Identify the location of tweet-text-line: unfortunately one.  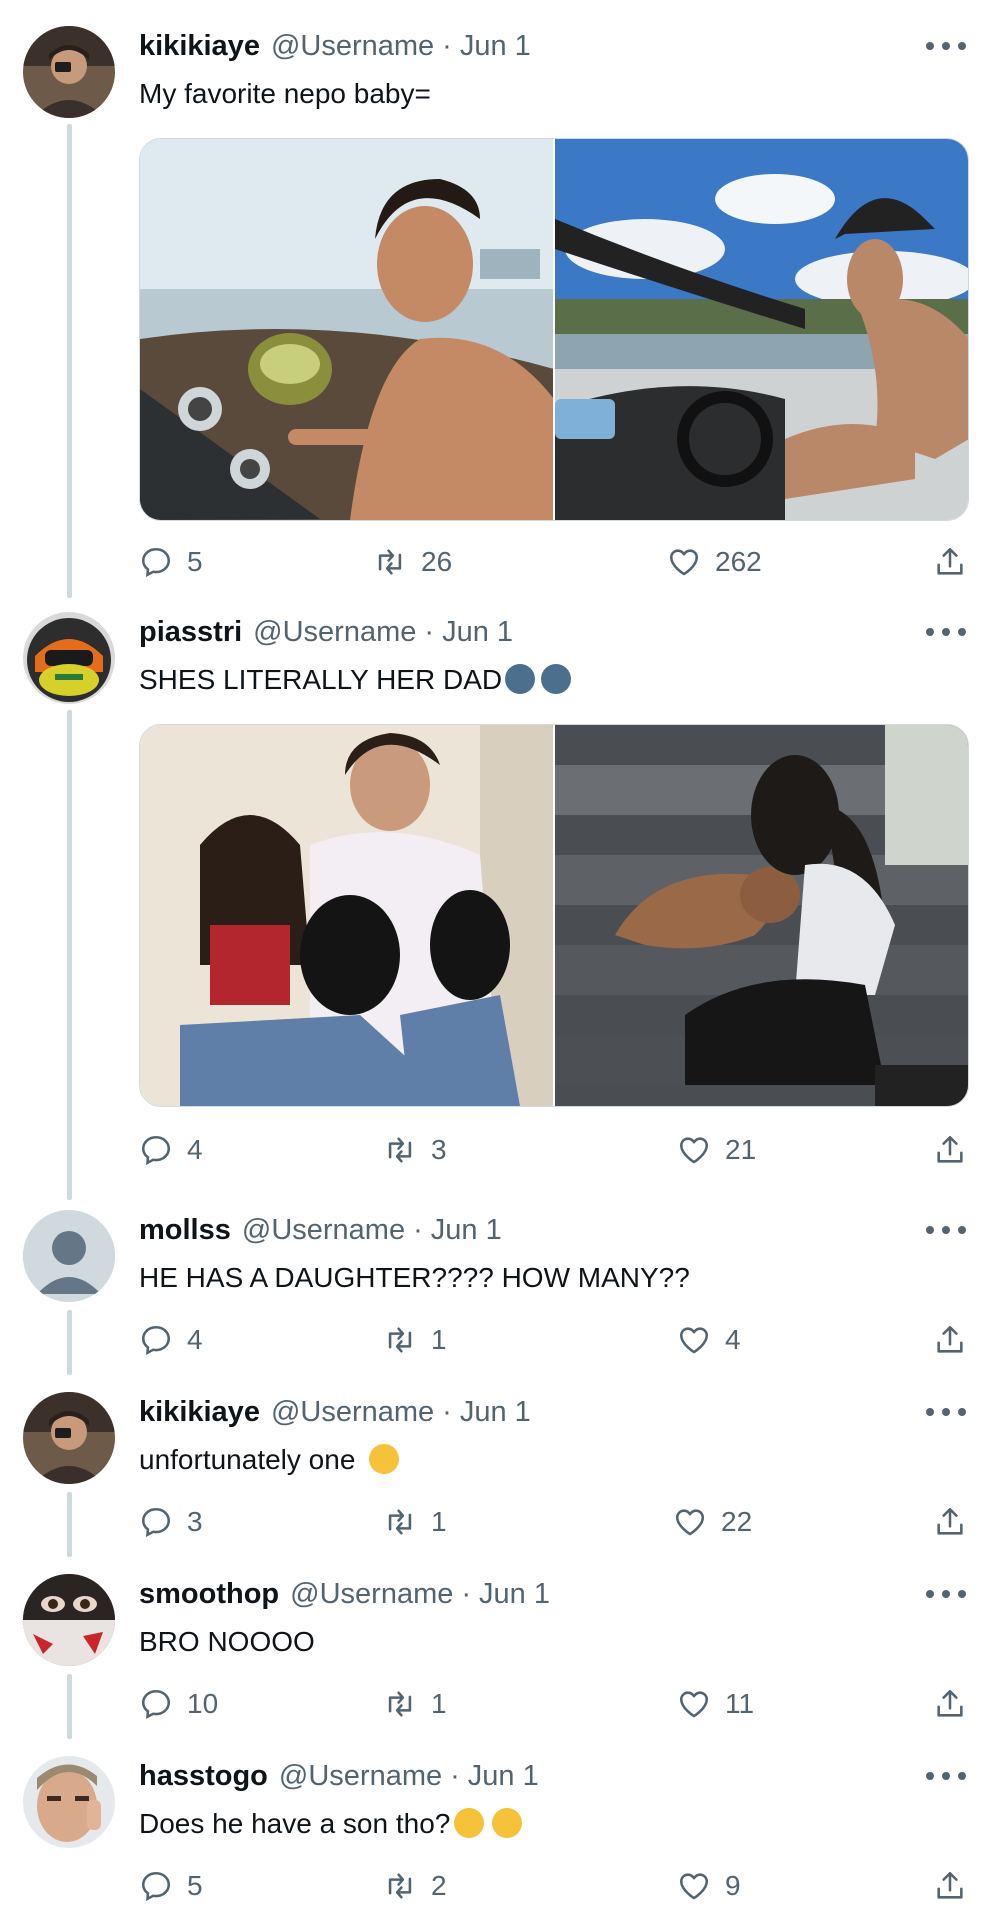
(269, 1460).